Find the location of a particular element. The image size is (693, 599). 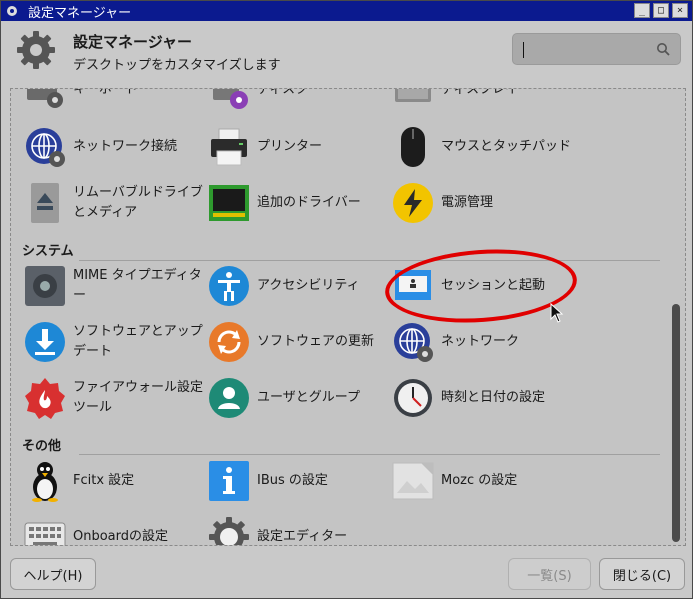

mouse-pointer-icon is located at coordinates (557, 314).